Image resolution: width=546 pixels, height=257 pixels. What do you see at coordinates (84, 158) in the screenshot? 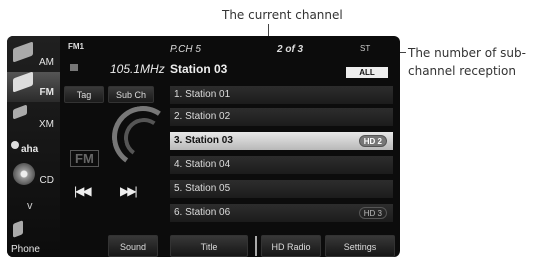
I see `fm-logo: FM` at bounding box center [84, 158].